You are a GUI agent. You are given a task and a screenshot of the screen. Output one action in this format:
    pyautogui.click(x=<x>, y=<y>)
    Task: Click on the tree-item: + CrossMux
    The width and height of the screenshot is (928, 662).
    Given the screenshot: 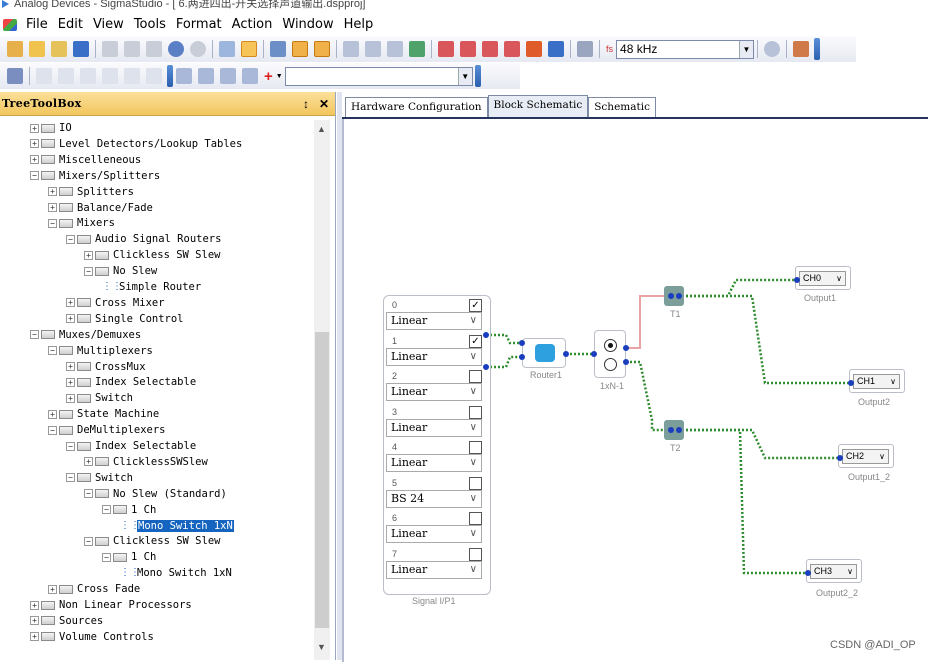 What is the action you would take?
    pyautogui.click(x=106, y=367)
    